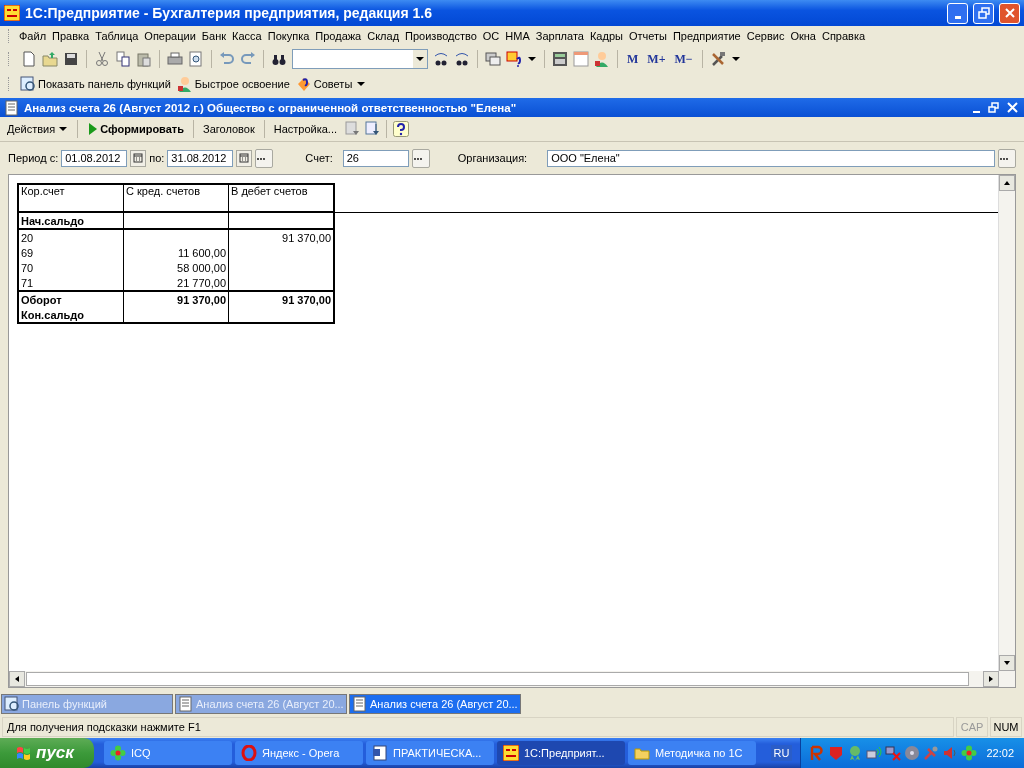 The height and width of the screenshot is (768, 1024). What do you see at coordinates (560, 59) in the screenshot?
I see `calculator-icon` at bounding box center [560, 59].